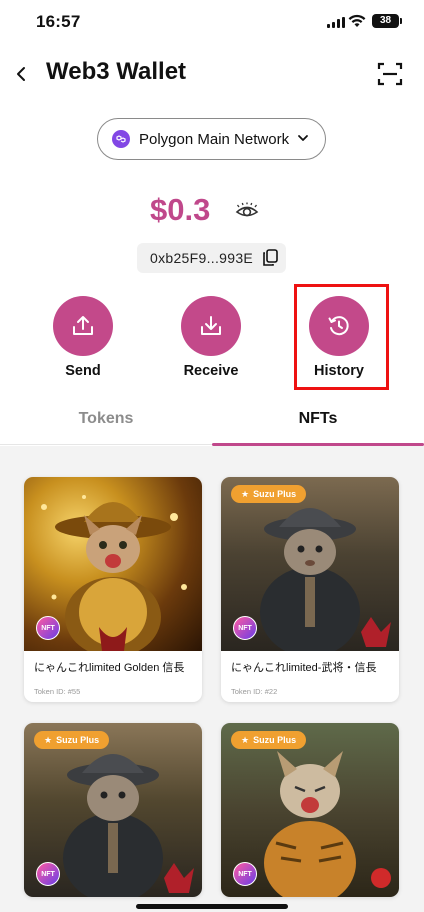  I want to click on history-highlight-box, so click(341, 337).